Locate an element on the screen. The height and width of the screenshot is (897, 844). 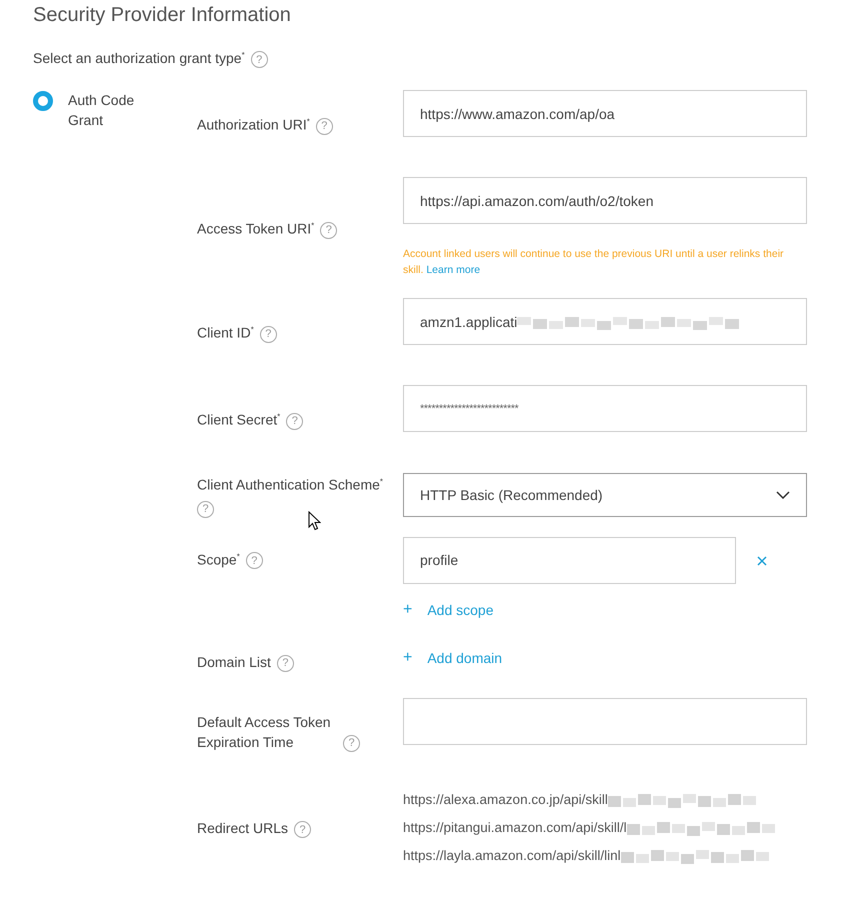
redirect-url: https://pitangui.amazon.com/api/skill/l is located at coordinates (515, 828).